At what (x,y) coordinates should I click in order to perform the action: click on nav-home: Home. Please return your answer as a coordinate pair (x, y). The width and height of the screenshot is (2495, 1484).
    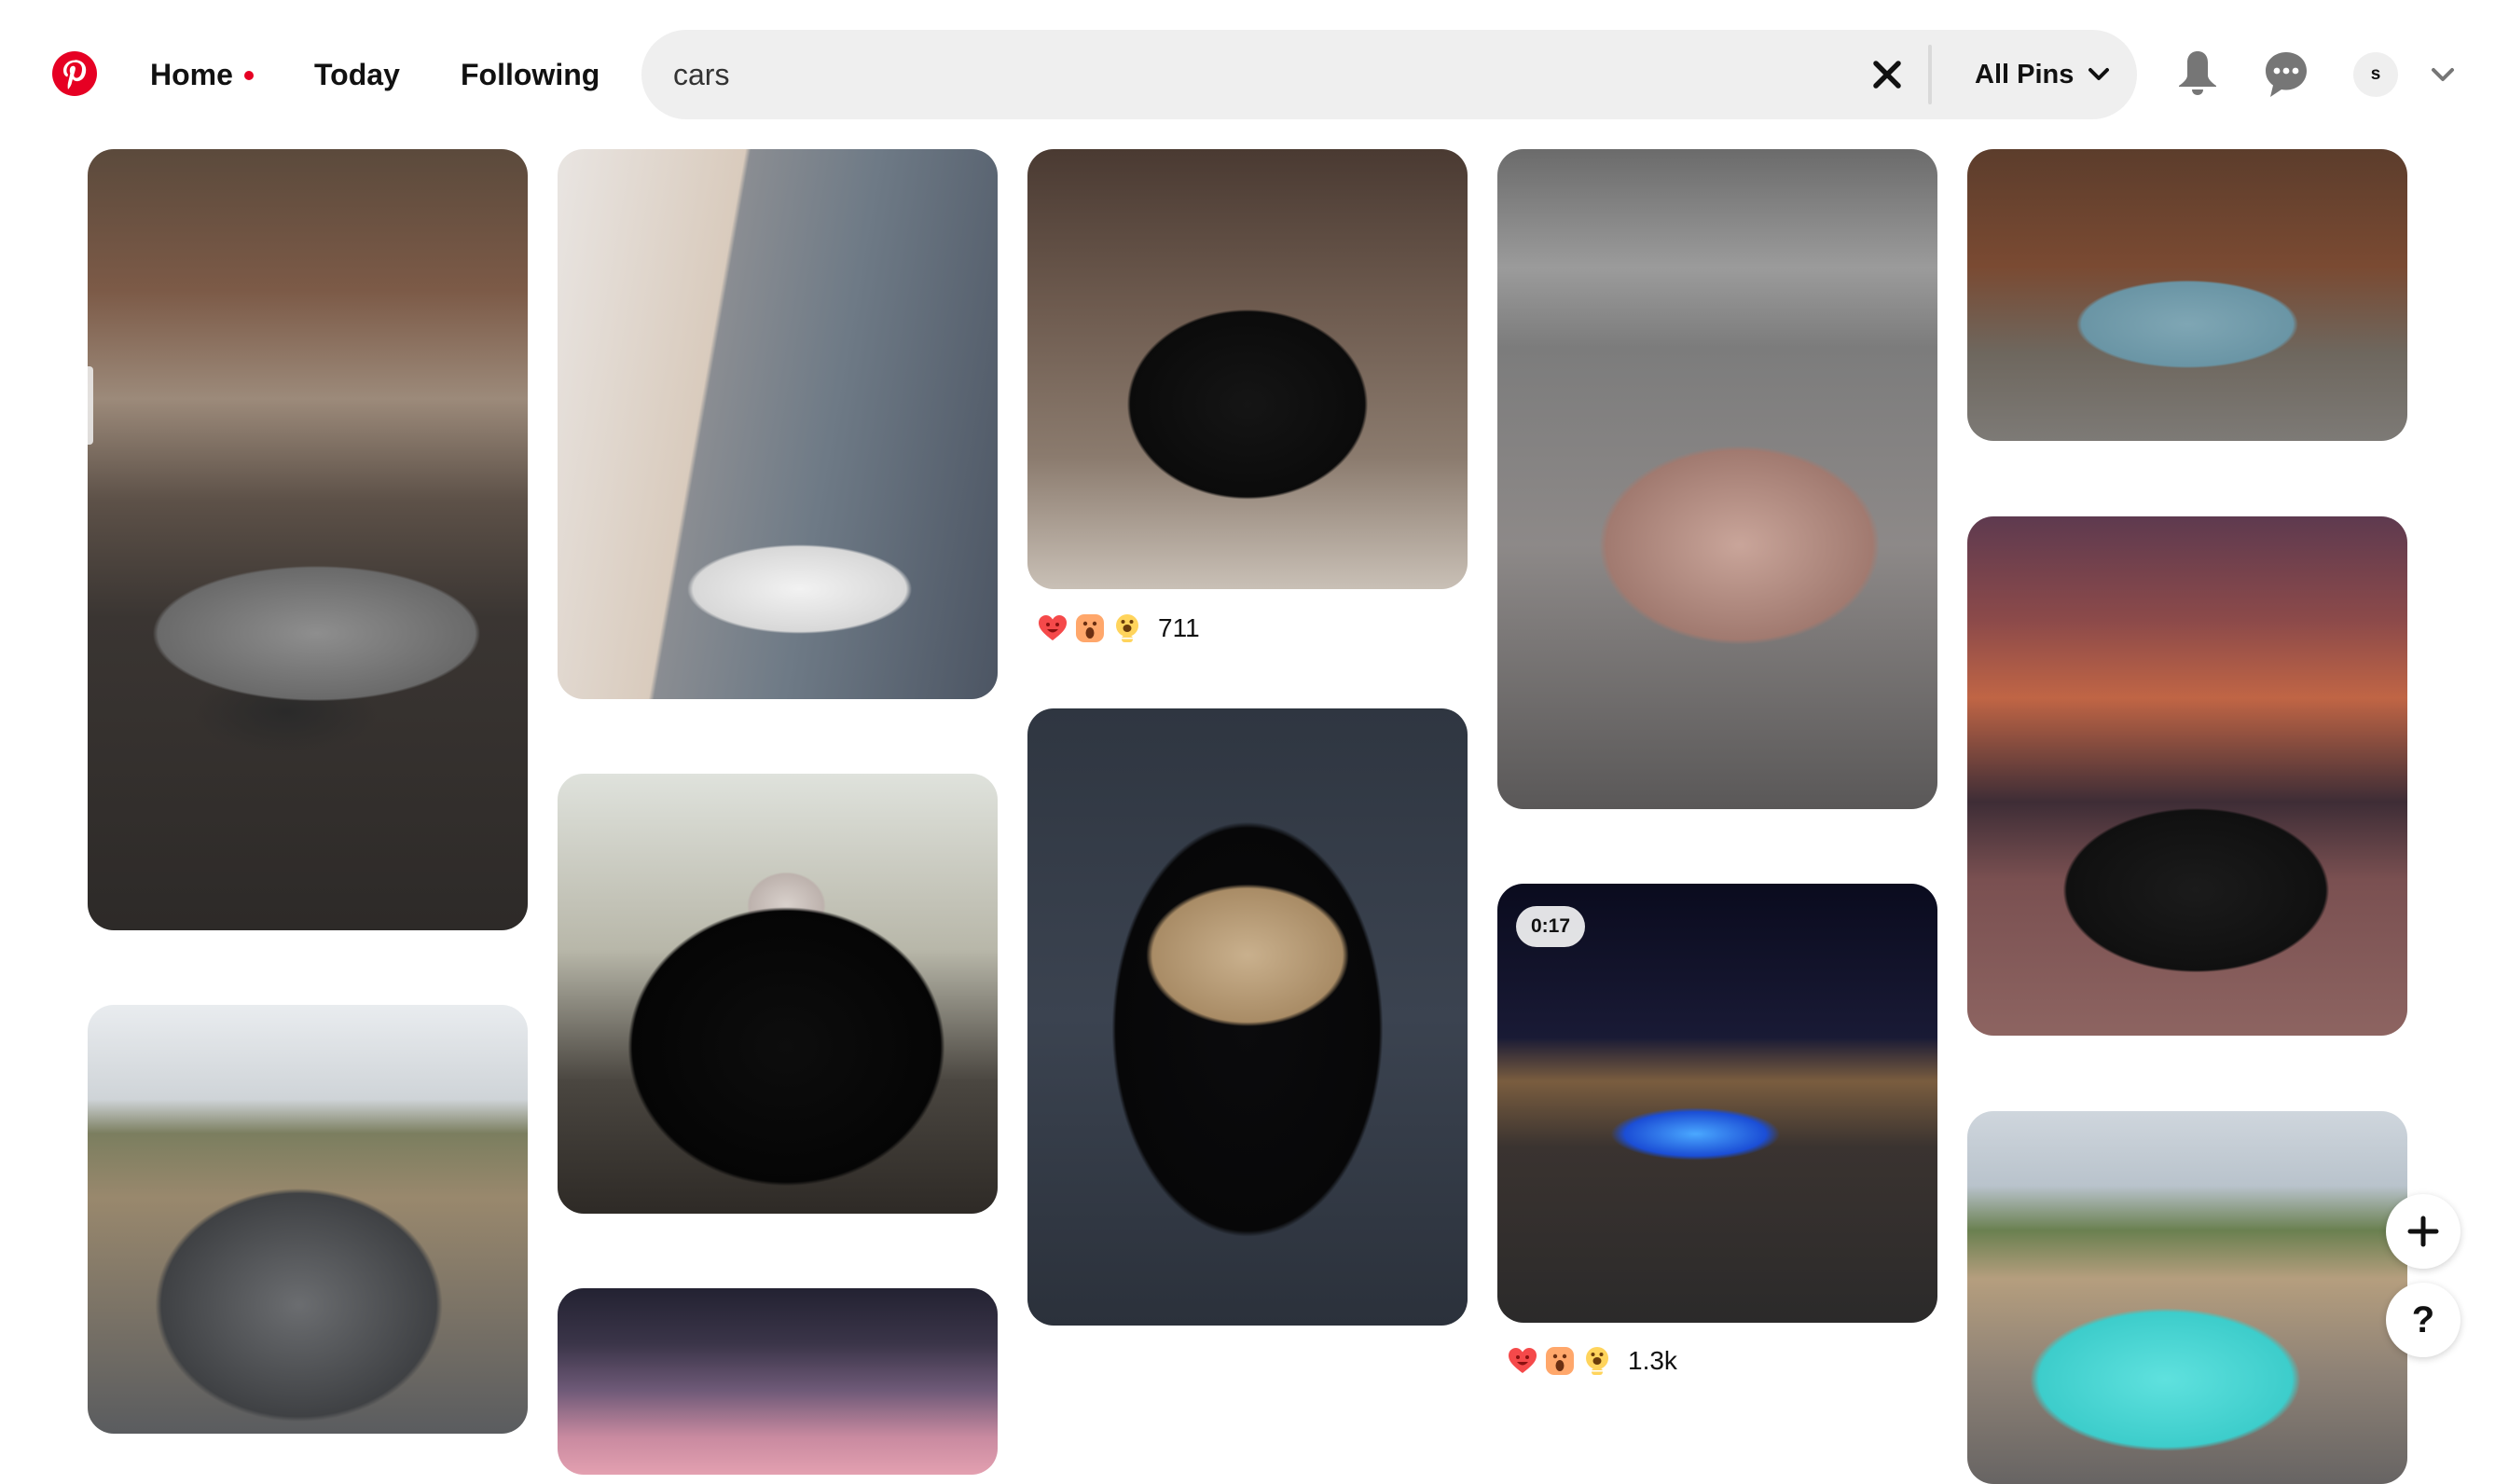
    Looking at the image, I should click on (192, 74).